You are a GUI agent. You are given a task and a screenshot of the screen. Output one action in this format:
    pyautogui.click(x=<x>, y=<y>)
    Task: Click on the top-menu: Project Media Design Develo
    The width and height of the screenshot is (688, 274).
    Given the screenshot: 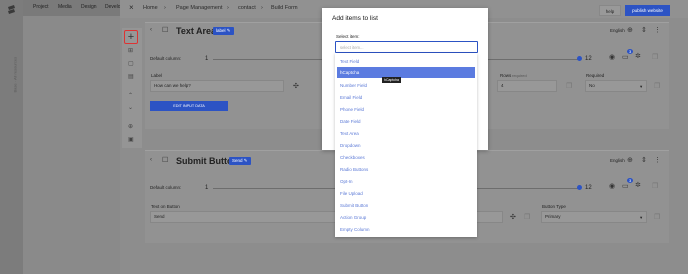 What is the action you would take?
    pyautogui.click(x=72, y=8)
    